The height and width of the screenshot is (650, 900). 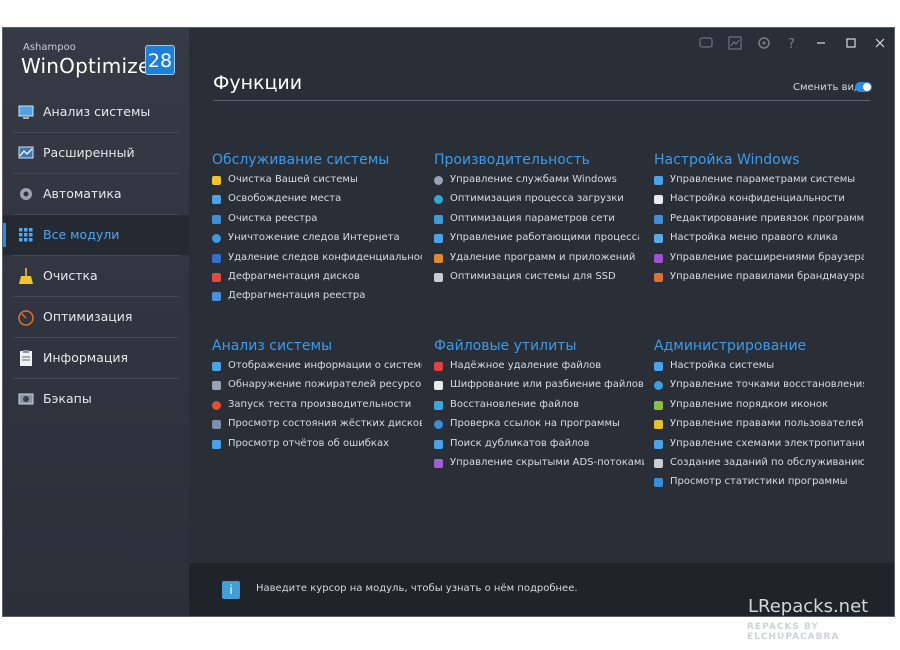 I want to click on link-check-icon, so click(x=438, y=425).